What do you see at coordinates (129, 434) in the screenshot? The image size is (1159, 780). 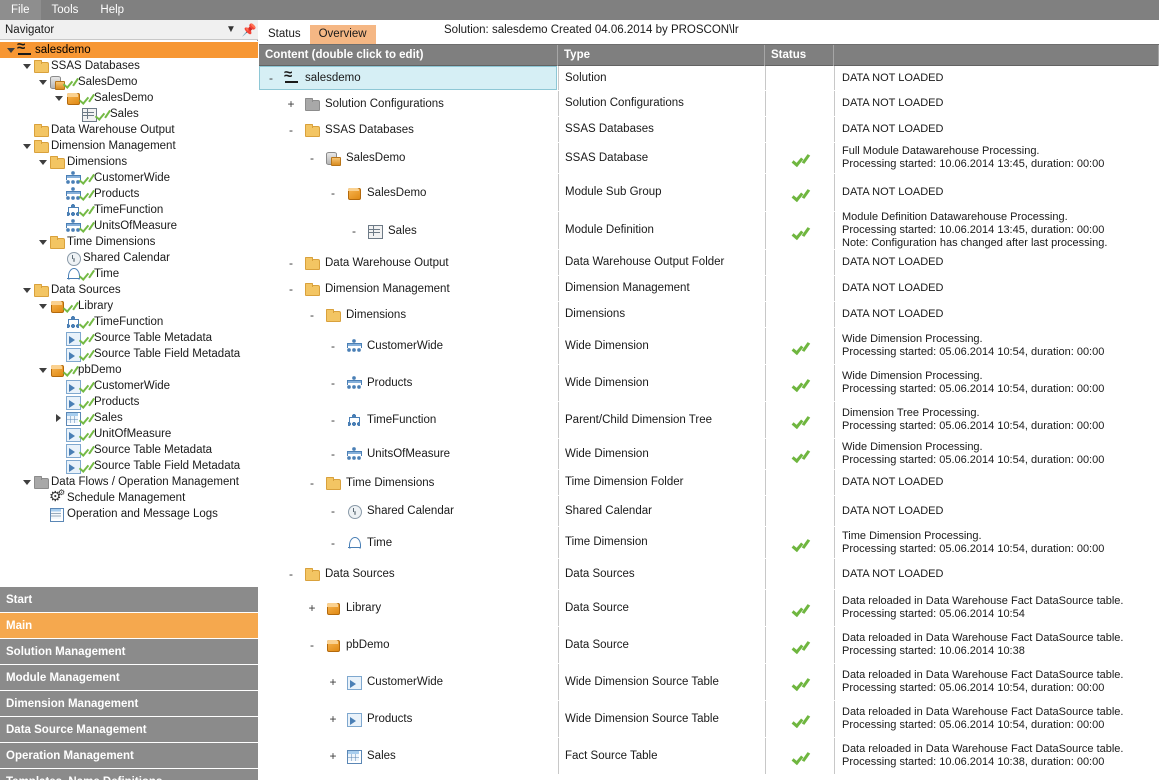 I see `tree-node: UnitOfMeasure` at bounding box center [129, 434].